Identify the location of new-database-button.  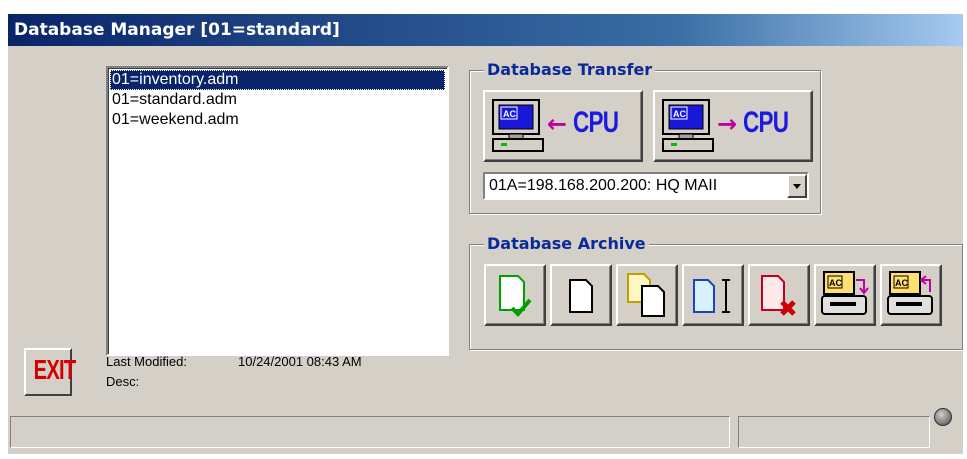
(581, 295).